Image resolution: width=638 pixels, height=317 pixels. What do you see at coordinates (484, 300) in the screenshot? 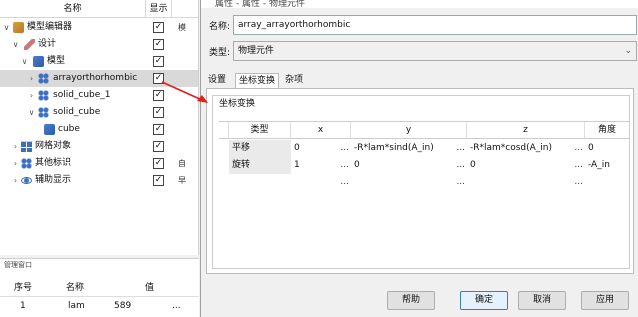
I see `ok-button: 确定` at bounding box center [484, 300].